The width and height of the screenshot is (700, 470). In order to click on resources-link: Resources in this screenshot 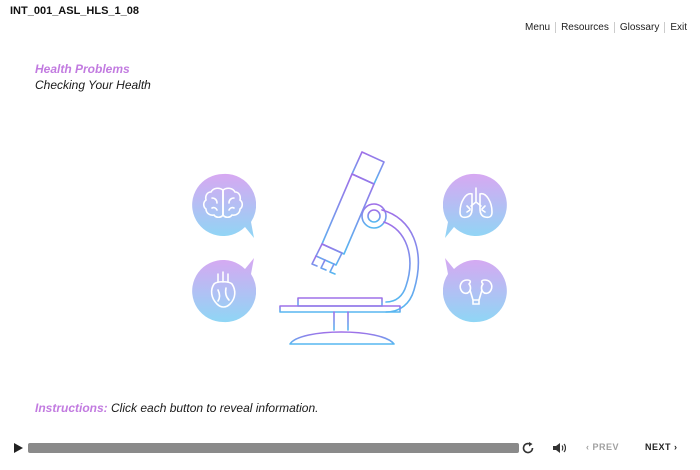, I will do `click(584, 27)`.